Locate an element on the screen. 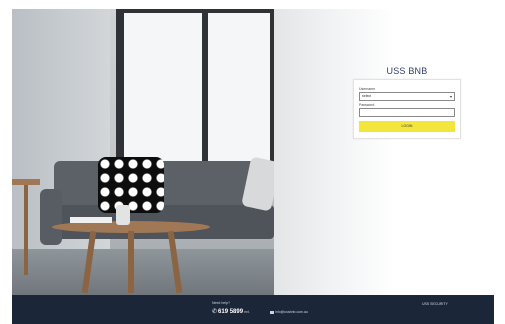  login-card: Username select ▾ Password LOGIN is located at coordinates (407, 109).